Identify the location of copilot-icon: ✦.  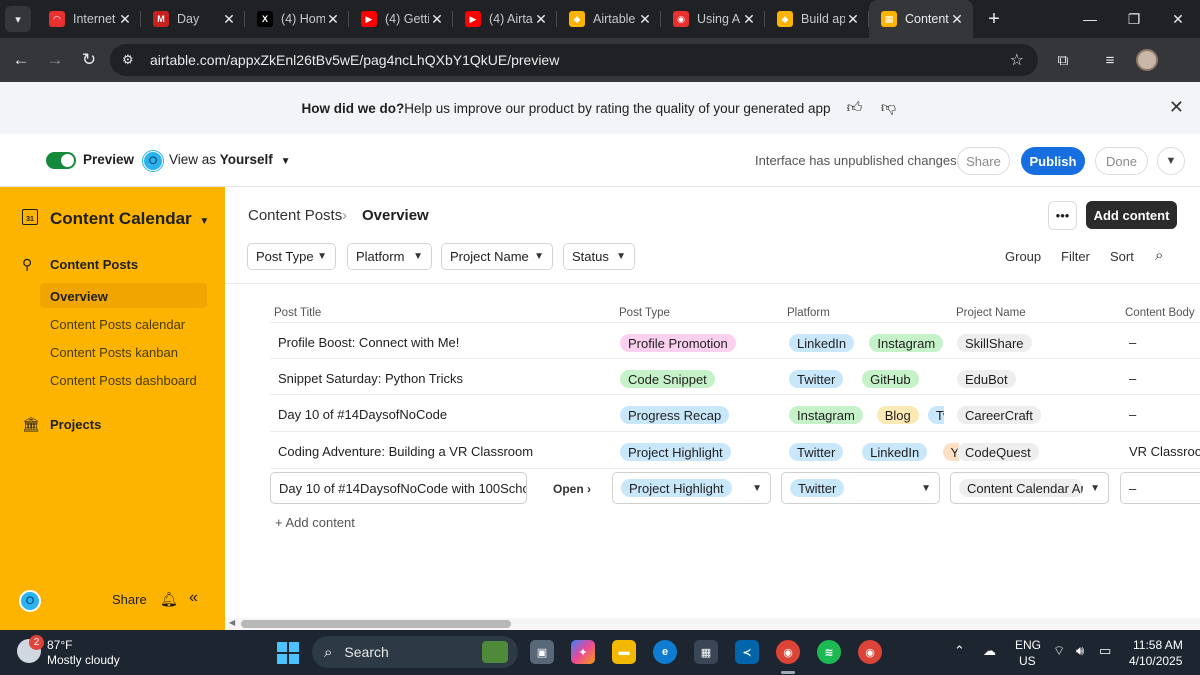
(583, 652).